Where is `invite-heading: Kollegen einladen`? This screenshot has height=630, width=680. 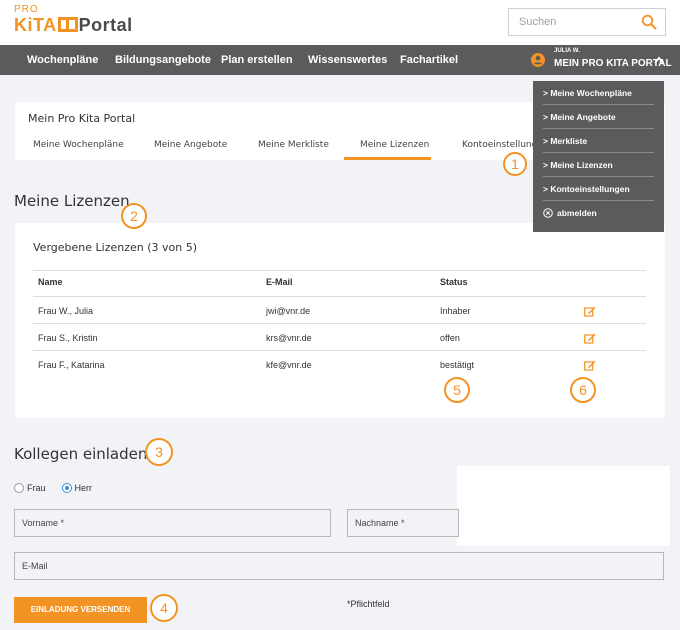 invite-heading: Kollegen einladen is located at coordinates (81, 454).